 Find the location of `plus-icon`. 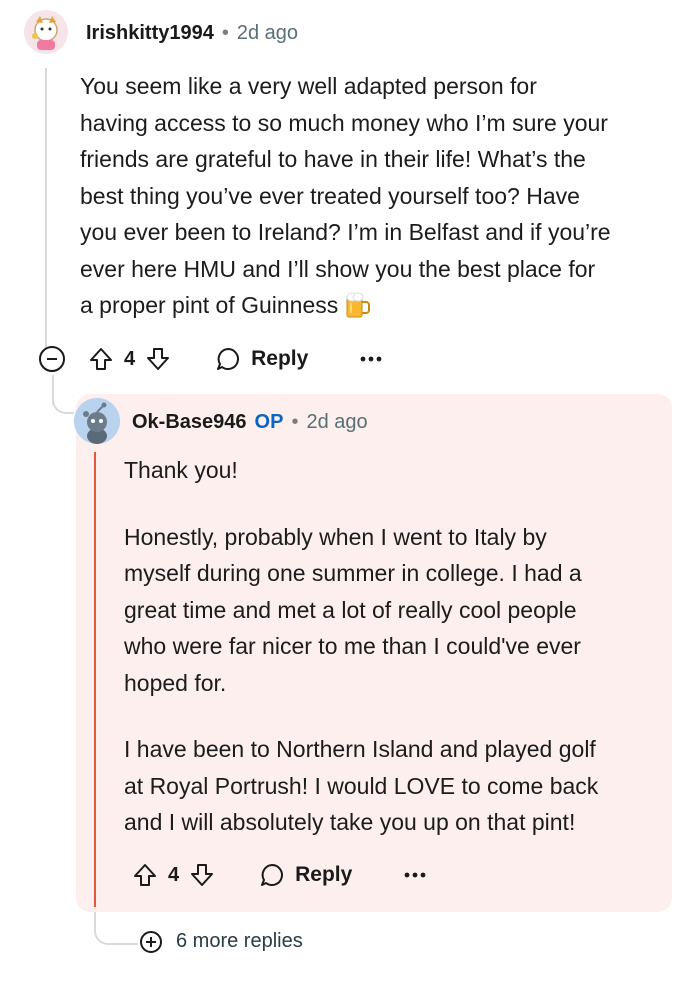

plus-icon is located at coordinates (151, 941).